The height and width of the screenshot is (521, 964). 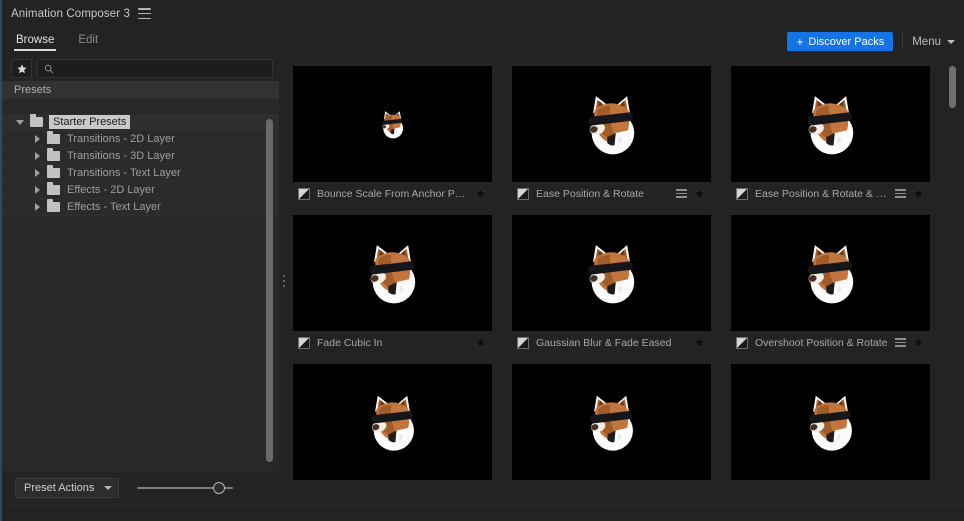 What do you see at coordinates (926, 41) in the screenshot?
I see `menu-label: Menu` at bounding box center [926, 41].